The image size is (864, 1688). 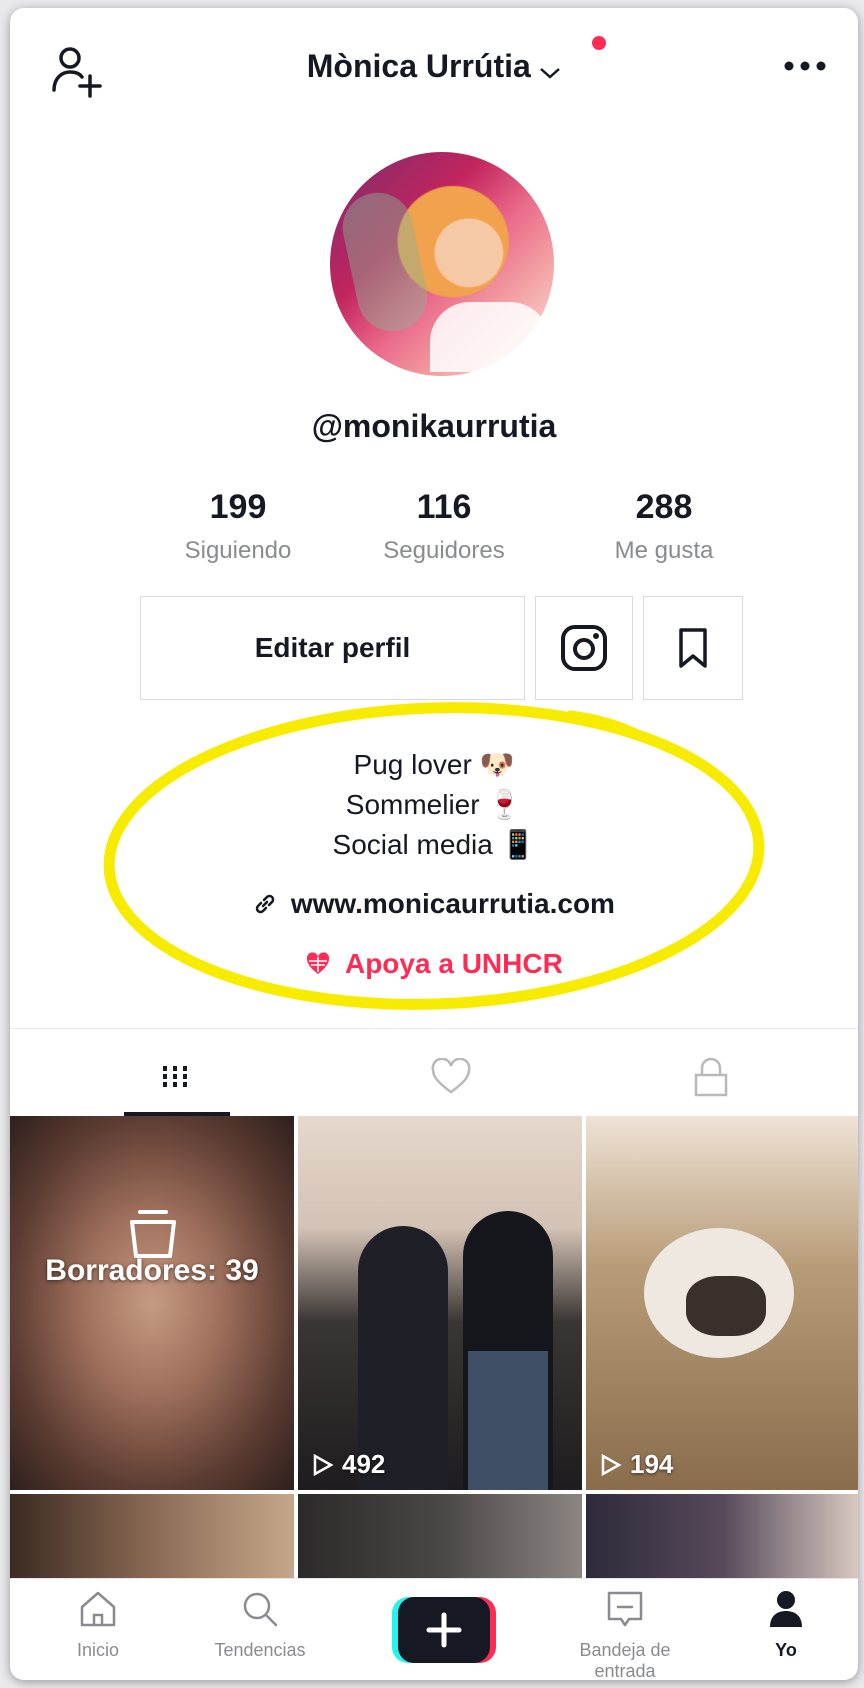 What do you see at coordinates (453, 963) in the screenshot?
I see `charity-label: Apoya a UNHCR` at bounding box center [453, 963].